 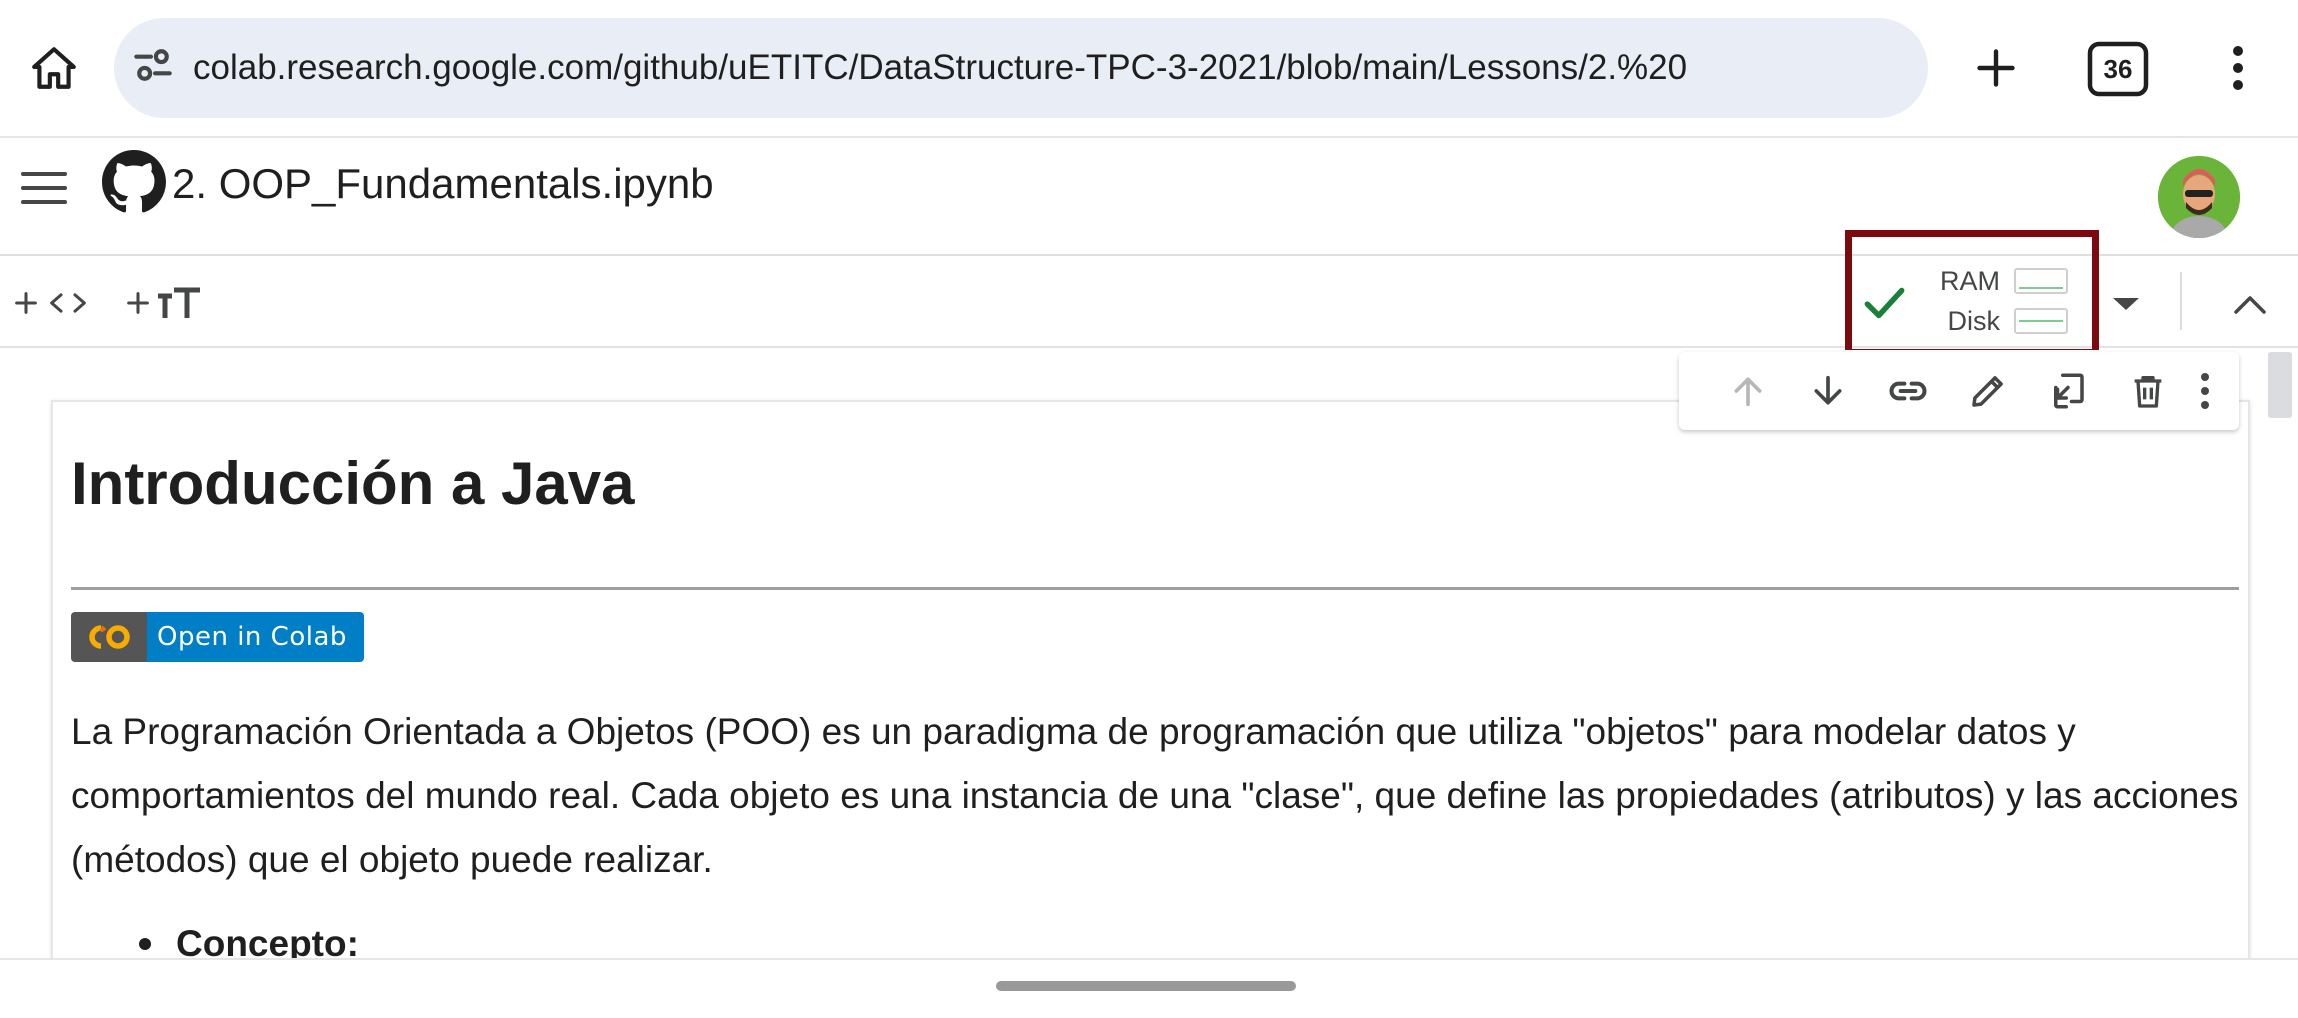 I want to click on cell-more-button, so click(x=2205, y=391).